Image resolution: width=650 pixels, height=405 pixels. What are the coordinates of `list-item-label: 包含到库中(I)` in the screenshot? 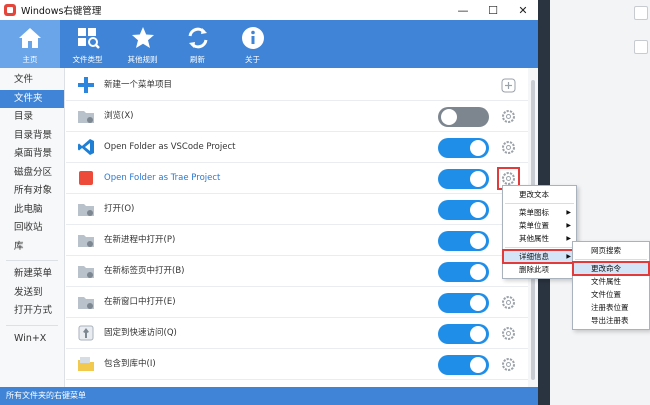 It's located at (130, 364).